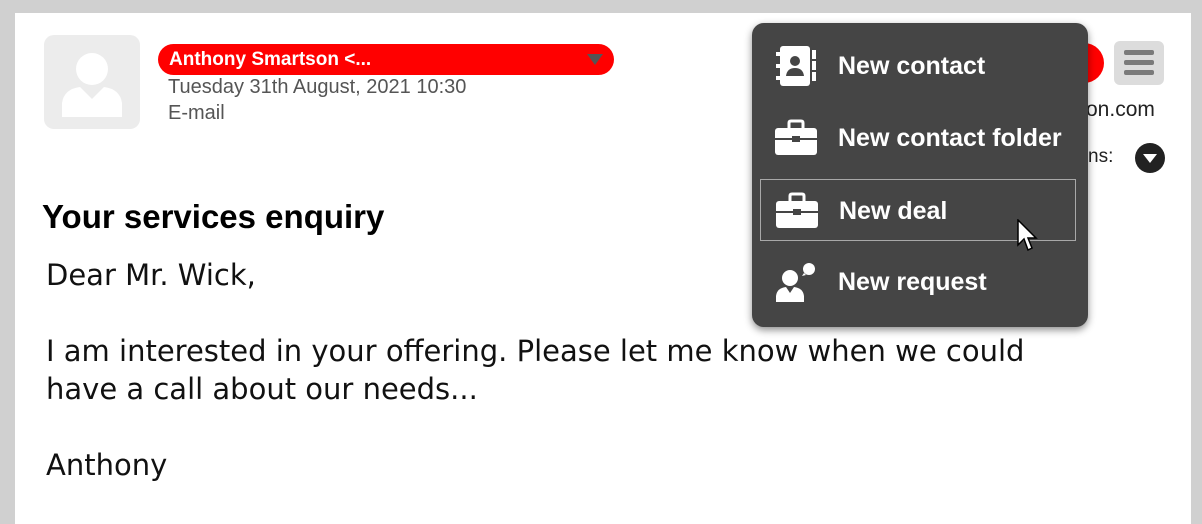 The height and width of the screenshot is (524, 1202). What do you see at coordinates (601, 6) in the screenshot?
I see `window-frame-top` at bounding box center [601, 6].